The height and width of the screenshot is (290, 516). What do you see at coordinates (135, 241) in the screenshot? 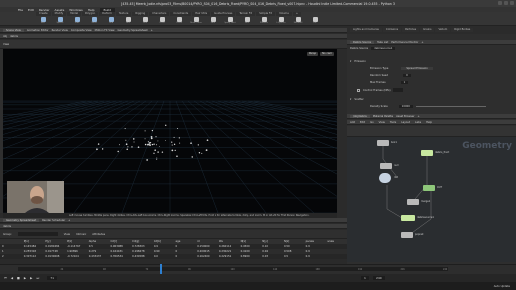
I see `column-header: Cd[g]` at bounding box center [135, 241].